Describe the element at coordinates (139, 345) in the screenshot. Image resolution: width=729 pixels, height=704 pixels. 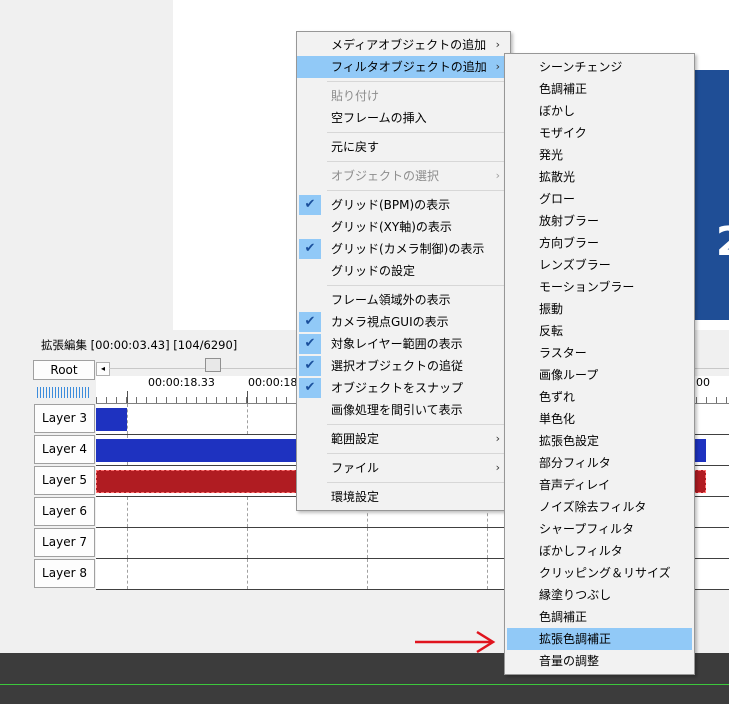
I see `timeline-title: 拡張編集 [00:00:03.43] [104/6290]` at that location.